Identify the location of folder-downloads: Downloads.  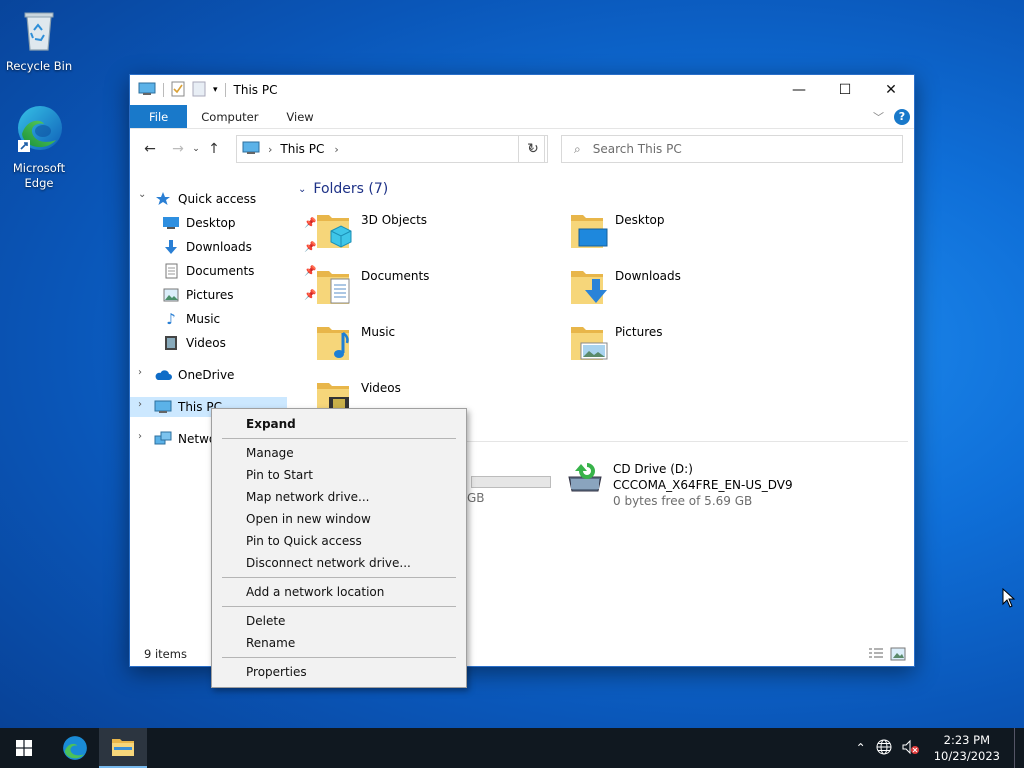
(689, 287).